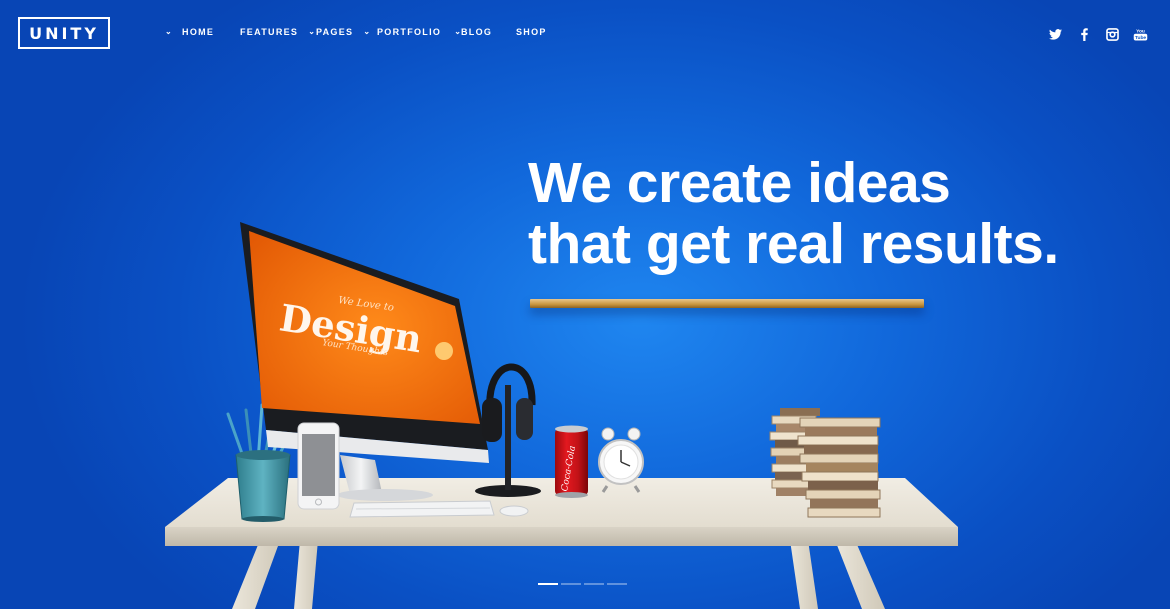 The image size is (1170, 609). What do you see at coordinates (318, 466) in the screenshot?
I see `smartphone` at bounding box center [318, 466].